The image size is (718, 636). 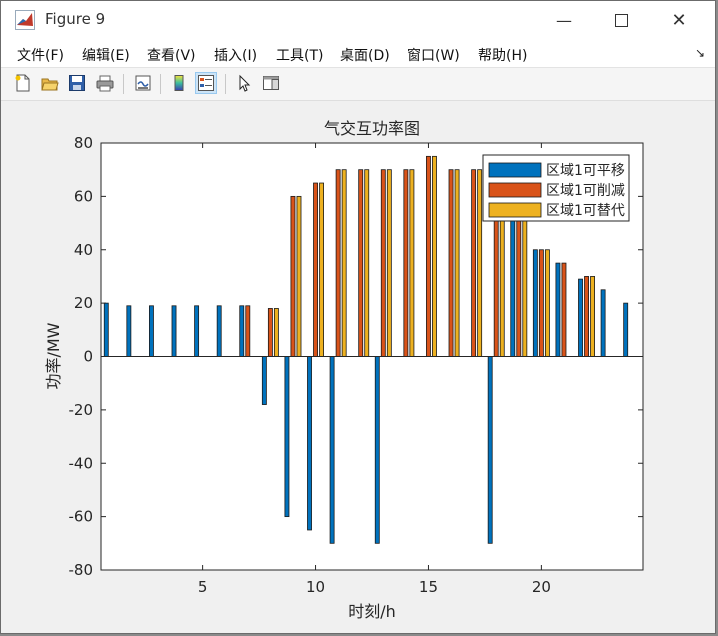 What do you see at coordinates (541, 303) in the screenshot?
I see `bar-series-2-x20` at bounding box center [541, 303].